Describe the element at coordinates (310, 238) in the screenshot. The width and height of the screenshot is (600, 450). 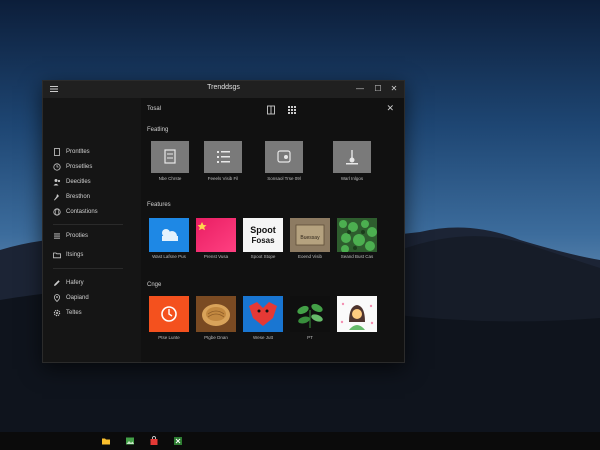
I see `tile-art-text-3: Buessay` at that location.